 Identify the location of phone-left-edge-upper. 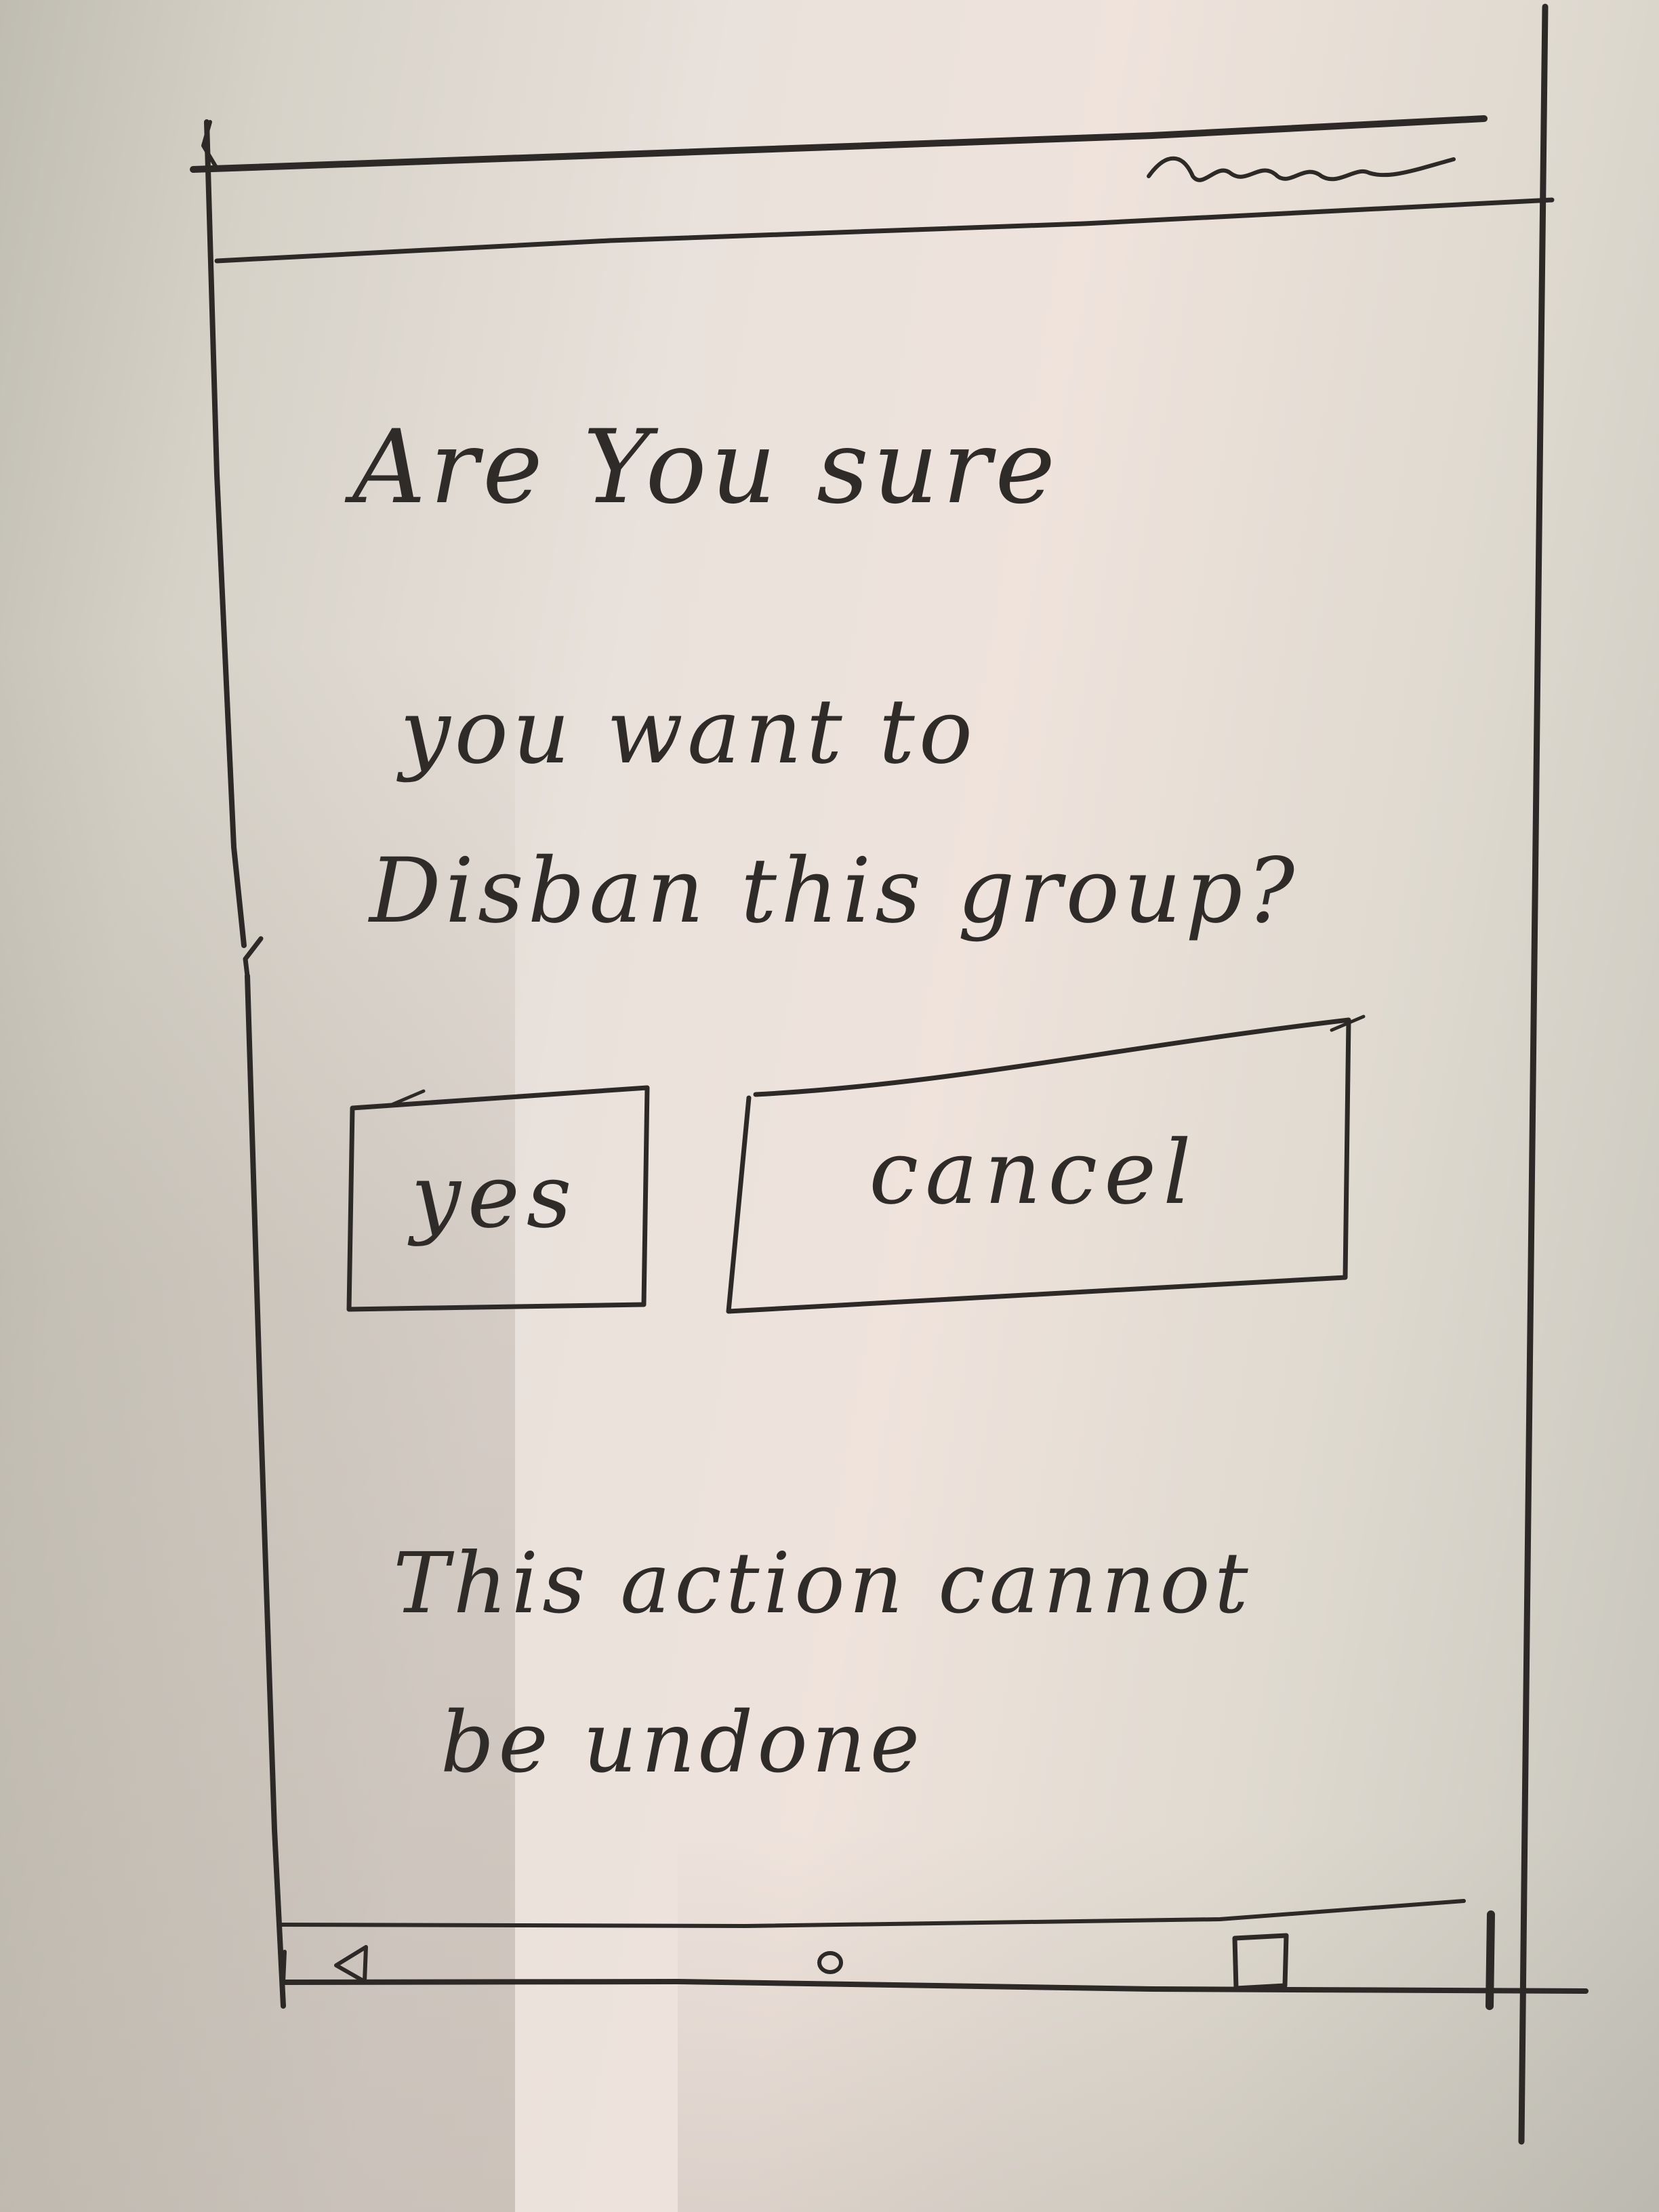
(226, 534).